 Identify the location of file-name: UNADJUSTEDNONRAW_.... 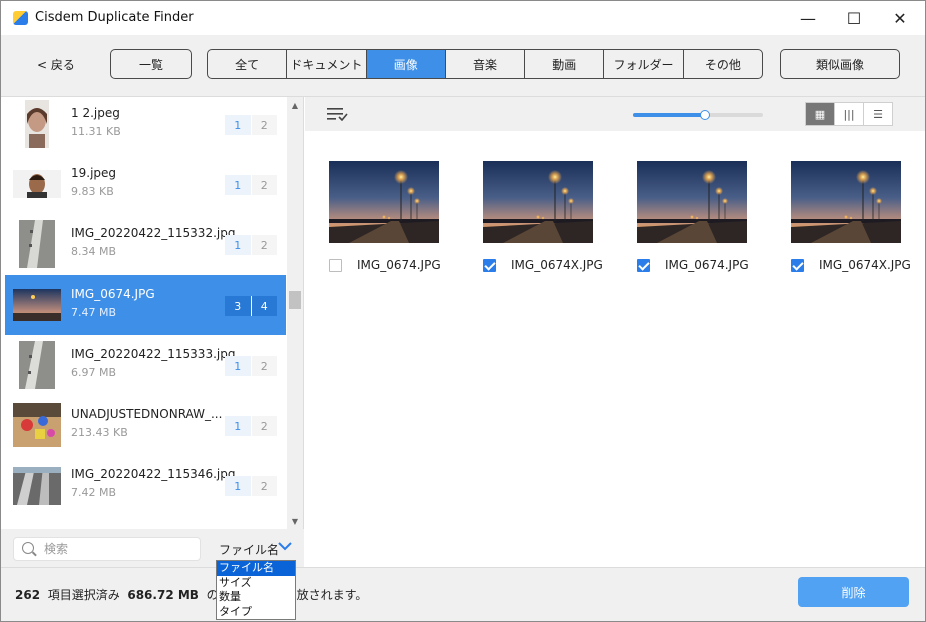
(147, 414).